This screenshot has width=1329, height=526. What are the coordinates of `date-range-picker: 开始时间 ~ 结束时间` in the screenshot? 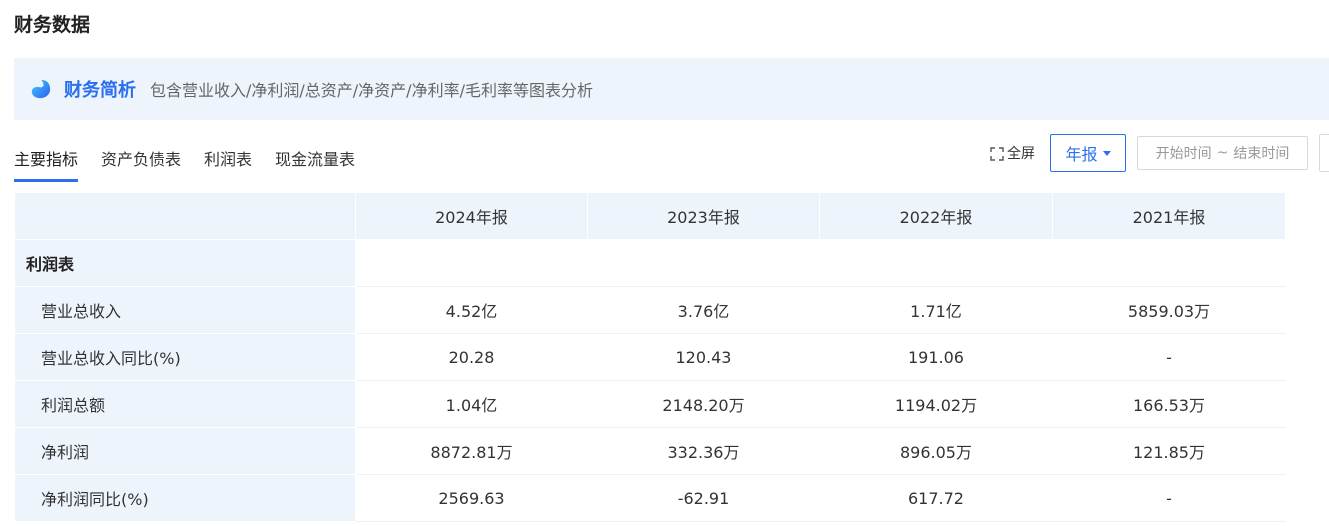 It's located at (1222, 153).